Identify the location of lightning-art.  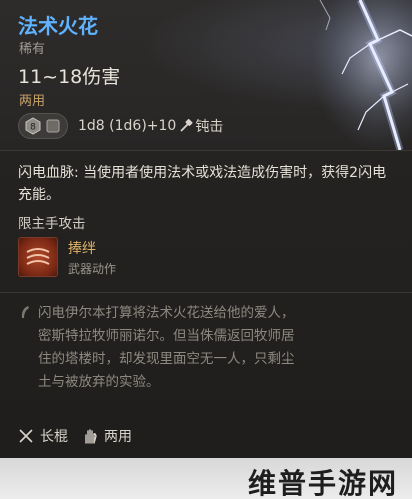
(356, 75).